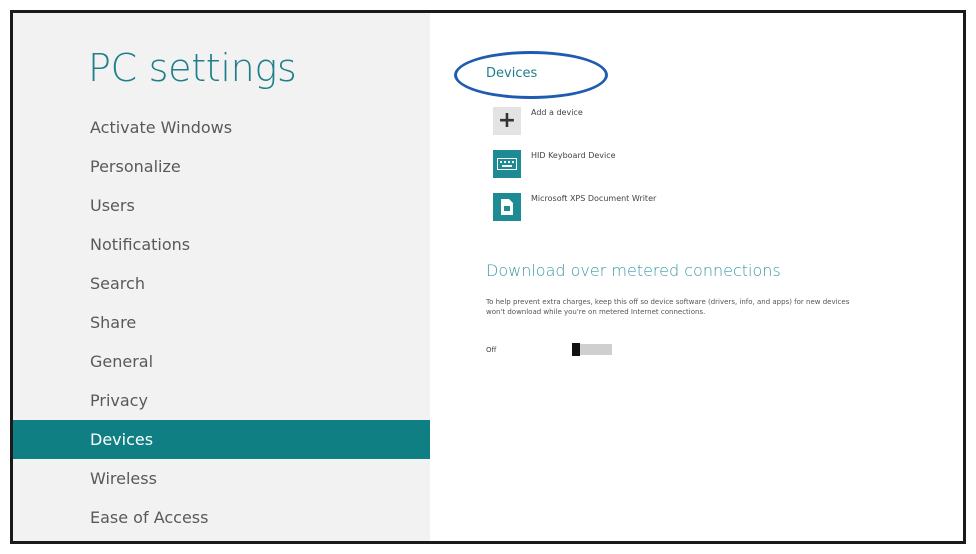 This screenshot has width=976, height=554. Describe the element at coordinates (538, 121) in the screenshot. I see `add-device-button: + Add a device` at that location.